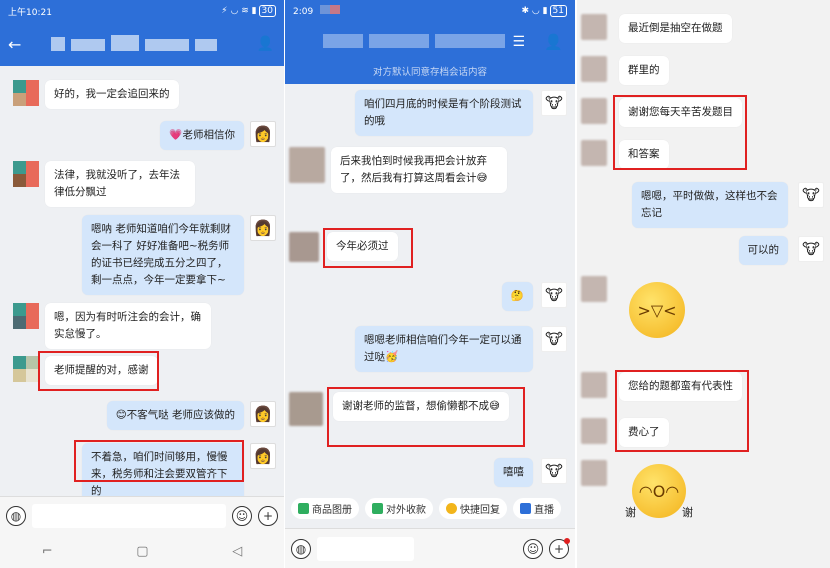  Describe the element at coordinates (451, 508) in the screenshot. I see `reply-icon` at that location.